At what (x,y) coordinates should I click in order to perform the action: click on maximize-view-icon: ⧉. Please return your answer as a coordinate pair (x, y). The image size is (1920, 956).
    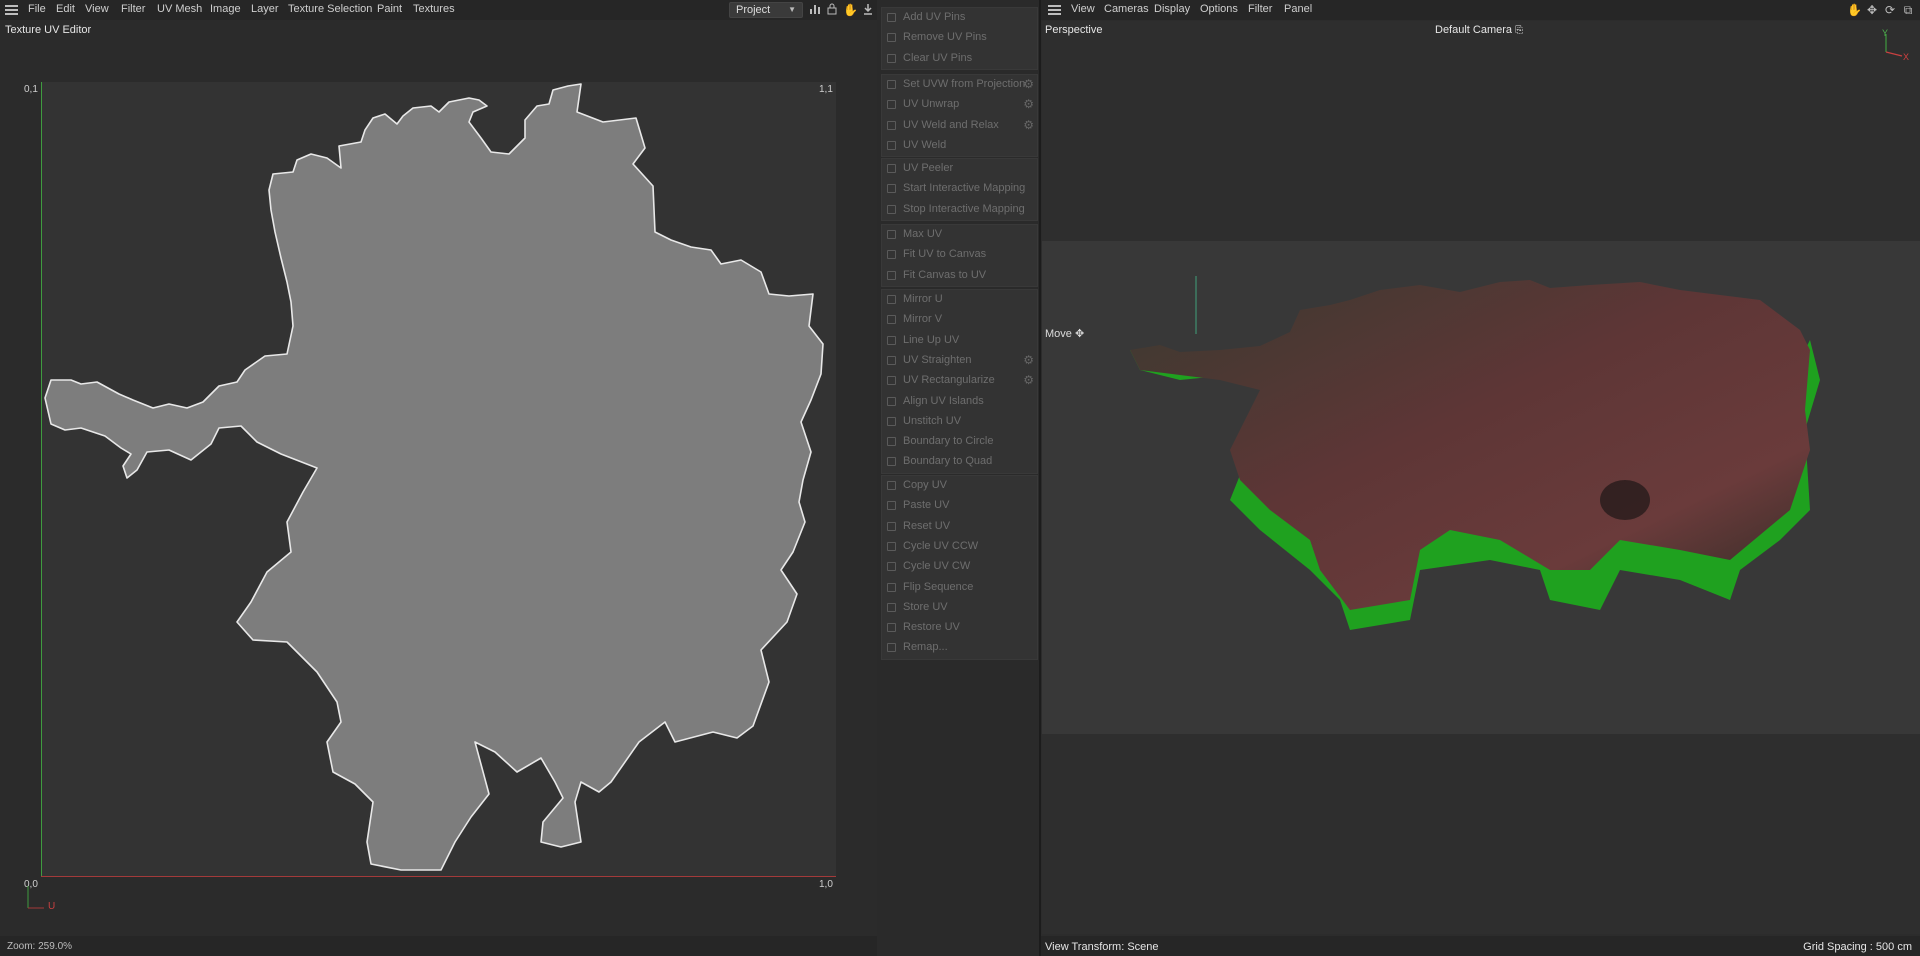
    Looking at the image, I should click on (1908, 10).